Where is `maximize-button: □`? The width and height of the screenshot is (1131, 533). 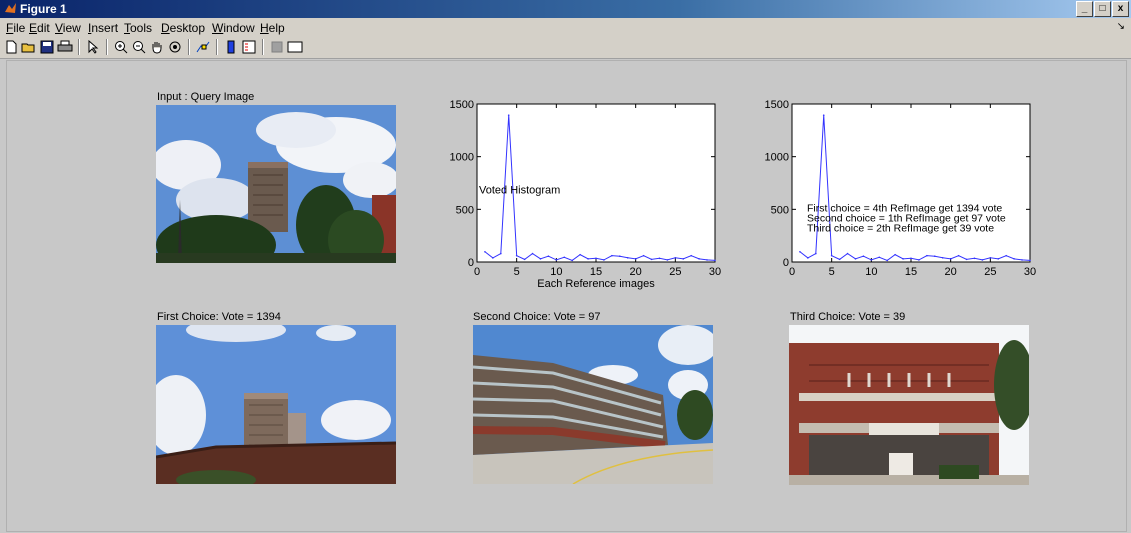
maximize-button: □ is located at coordinates (1102, 9).